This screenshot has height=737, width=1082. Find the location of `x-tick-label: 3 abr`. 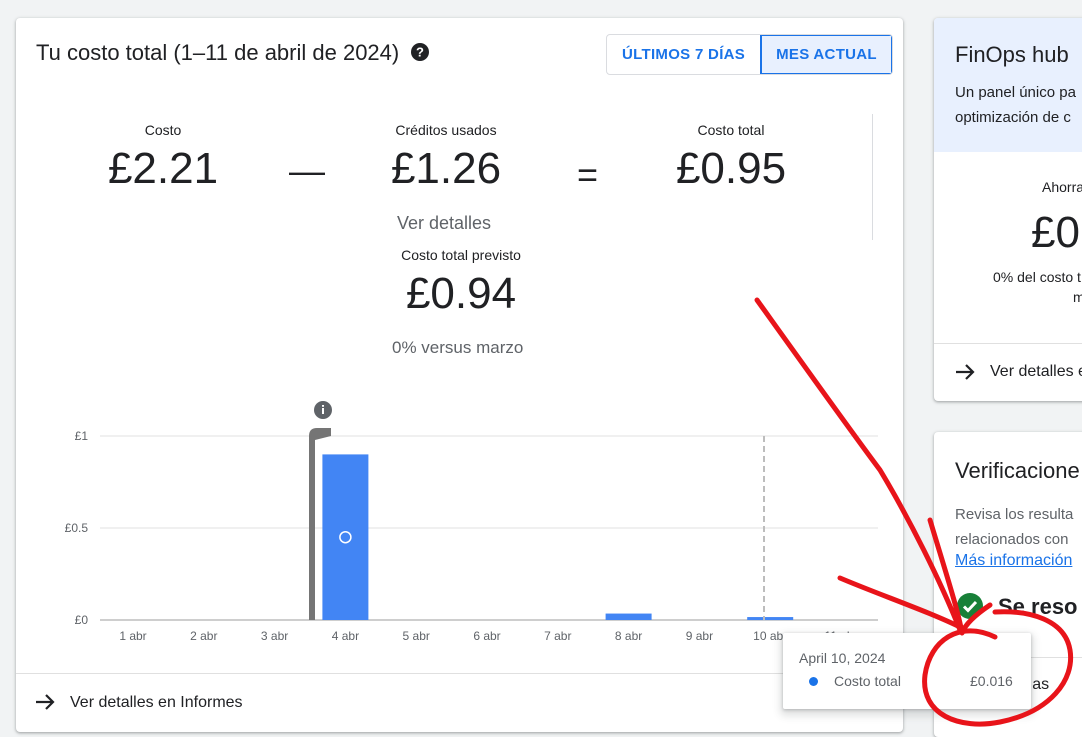

x-tick-label: 3 abr is located at coordinates (274, 636).